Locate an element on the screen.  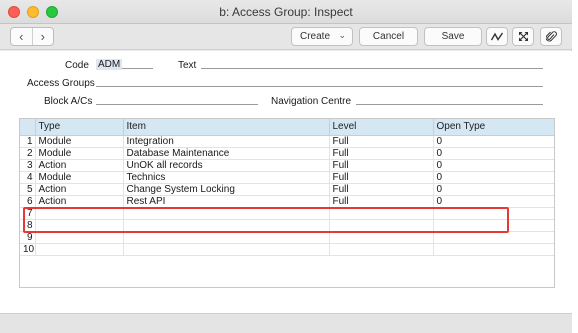
item-cell: Integration is located at coordinates (226, 141).